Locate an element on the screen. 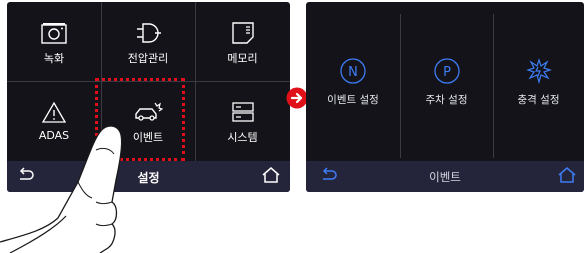  server-icon is located at coordinates (242, 112).